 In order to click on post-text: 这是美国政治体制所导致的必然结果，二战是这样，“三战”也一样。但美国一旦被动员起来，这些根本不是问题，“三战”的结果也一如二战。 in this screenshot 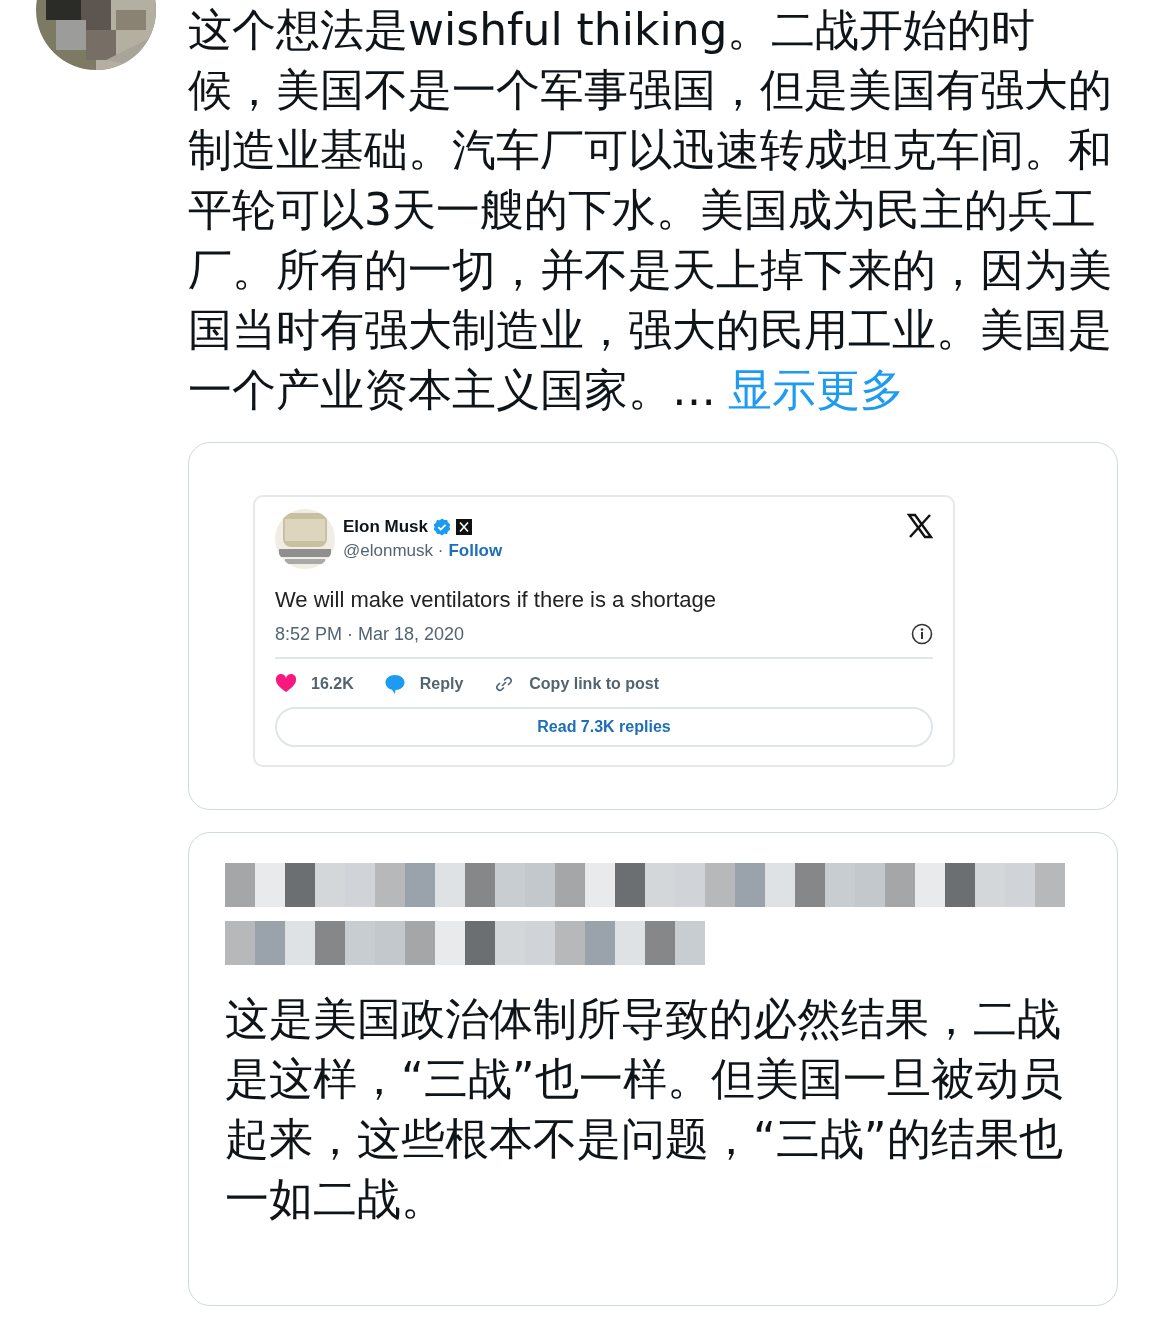, I will do `click(644, 1109)`.